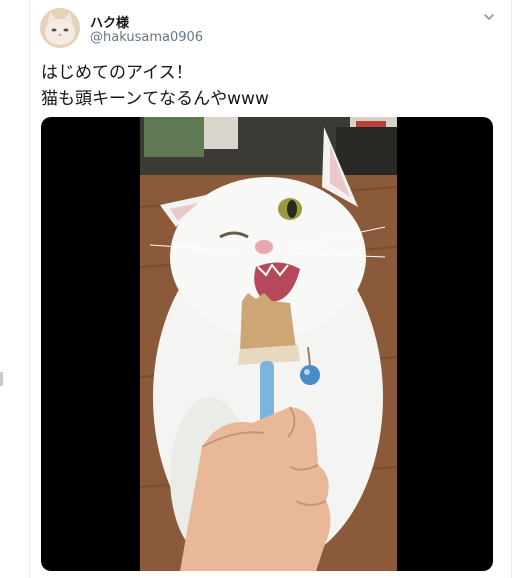 The image size is (531, 578). I want to click on user-handle: @hakusama0906, so click(146, 37).